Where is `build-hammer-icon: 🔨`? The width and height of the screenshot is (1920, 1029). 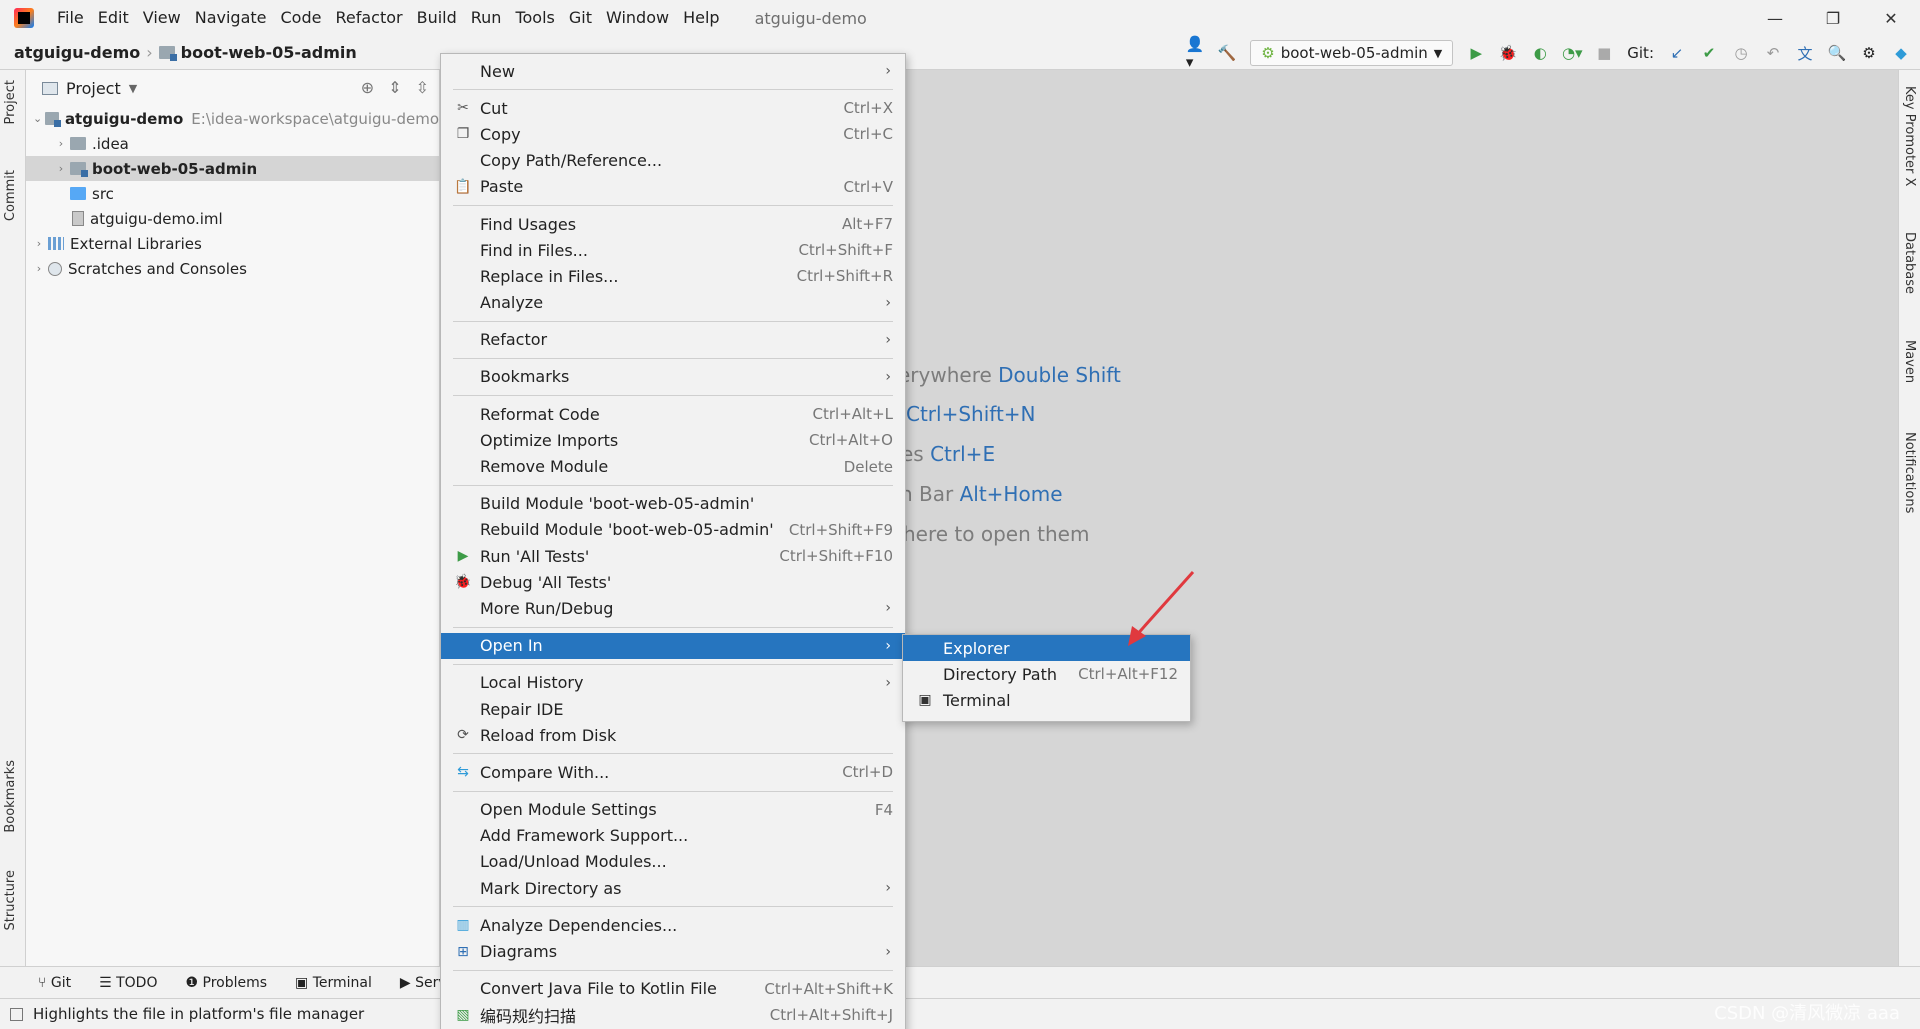
build-hammer-icon: 🔨 is located at coordinates (1227, 53).